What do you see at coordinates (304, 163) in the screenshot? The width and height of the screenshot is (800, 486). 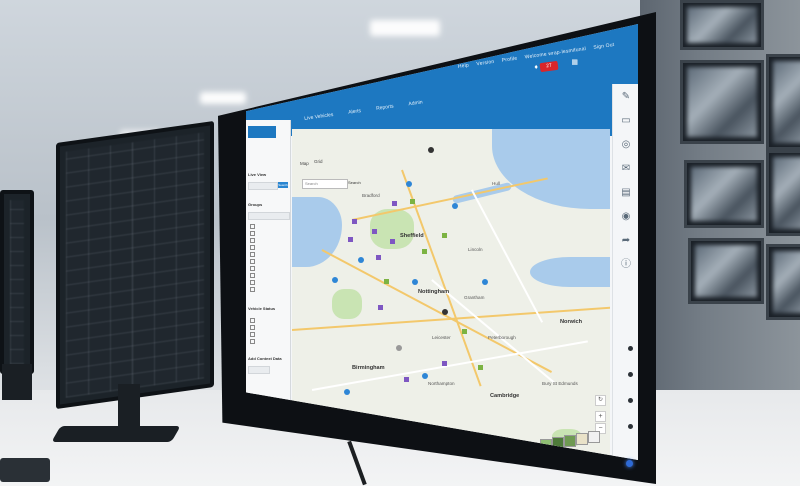 I see `tab-map: Map` at bounding box center [304, 163].